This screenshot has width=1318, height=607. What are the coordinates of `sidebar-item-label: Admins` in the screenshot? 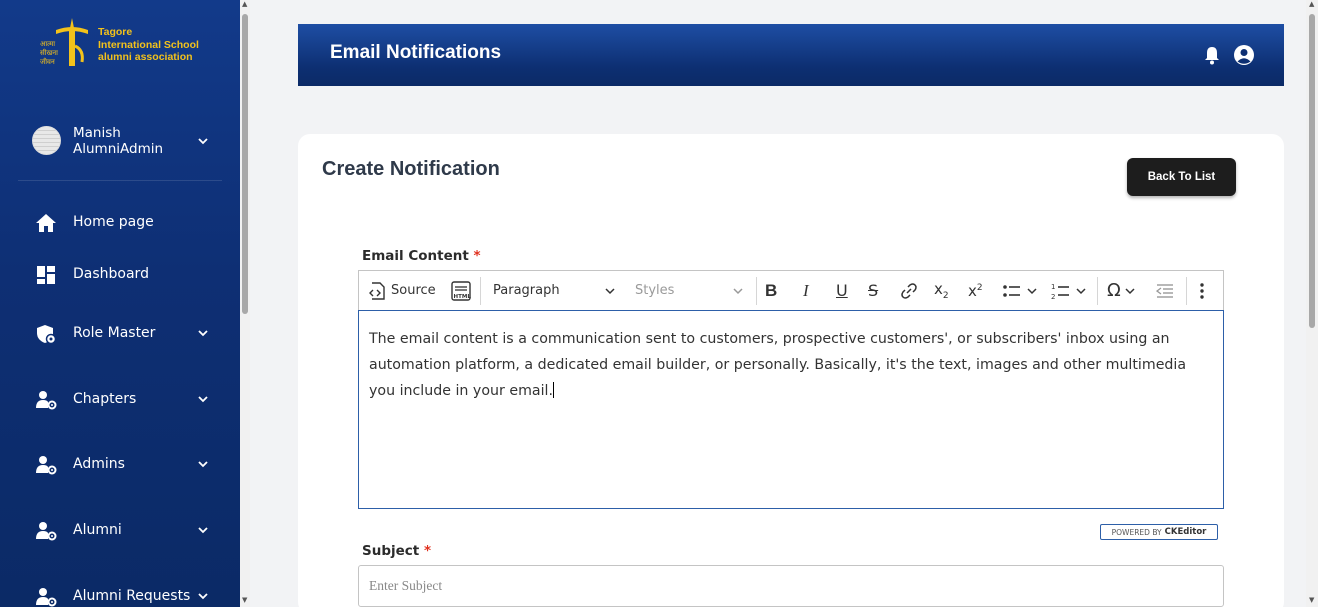 It's located at (99, 464).